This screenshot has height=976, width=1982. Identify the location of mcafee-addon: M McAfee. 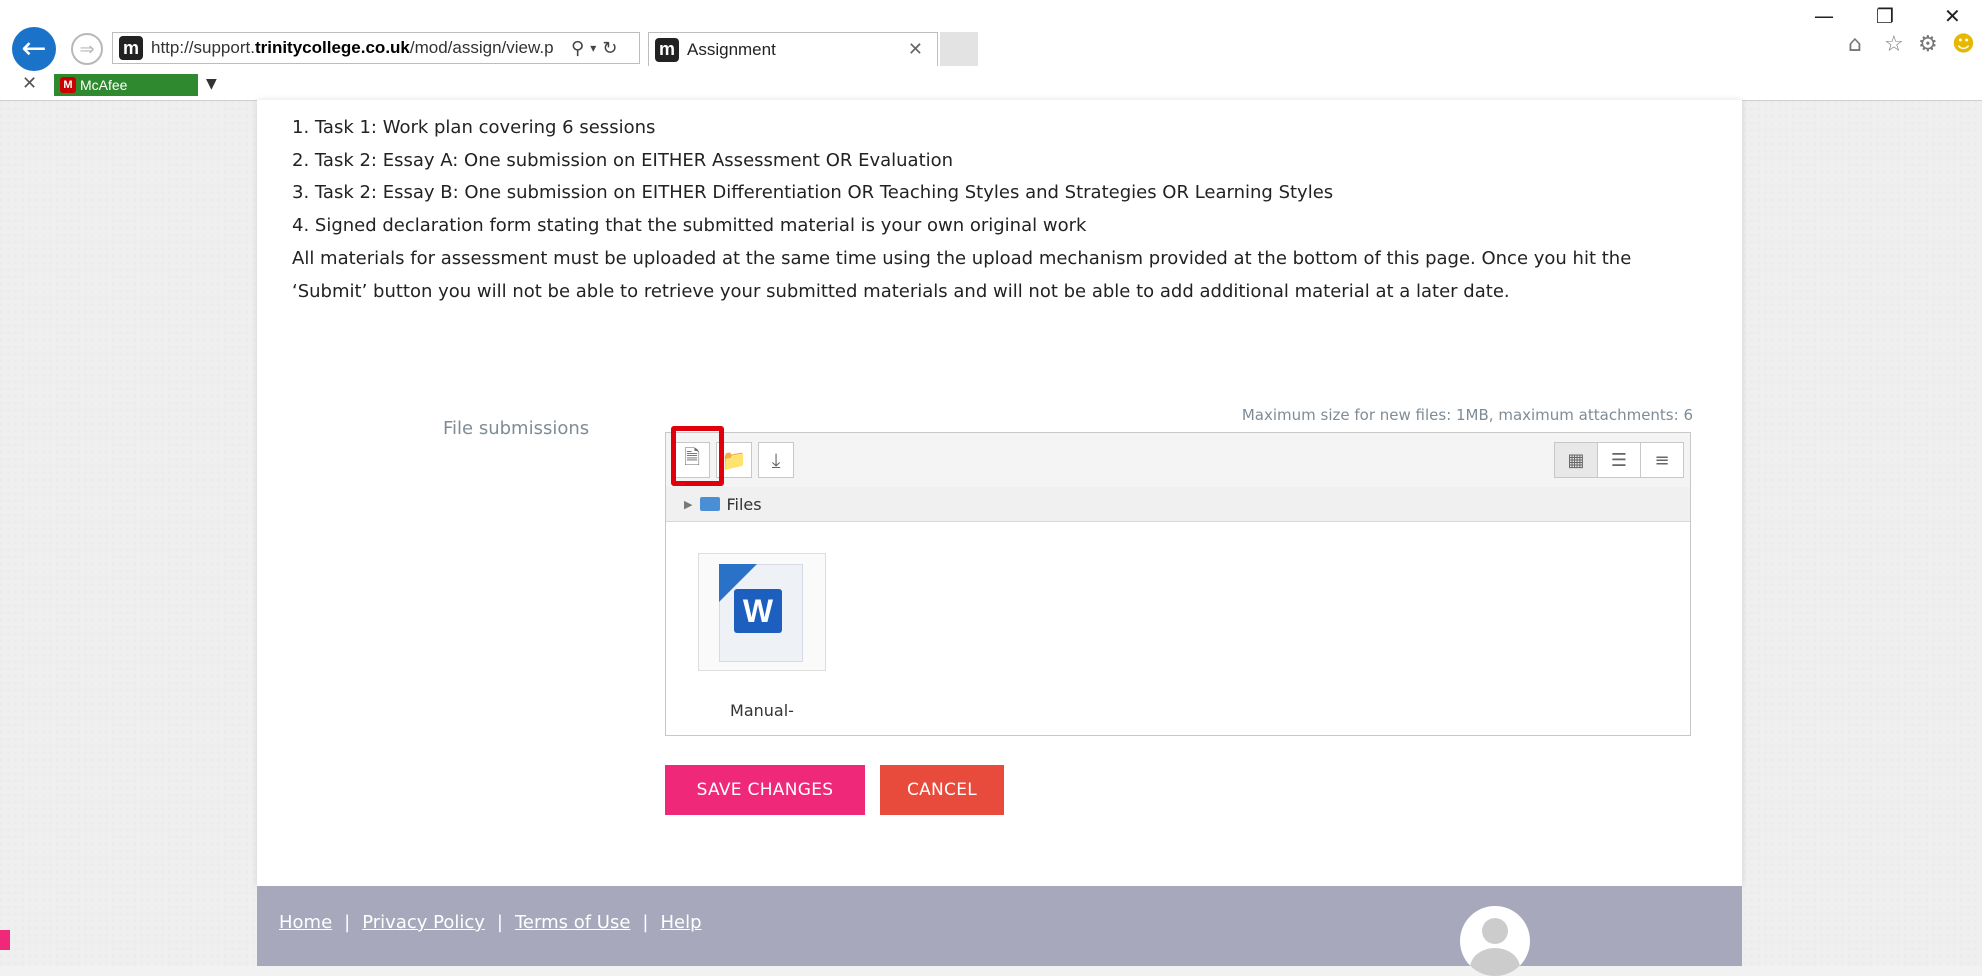
(126, 85).